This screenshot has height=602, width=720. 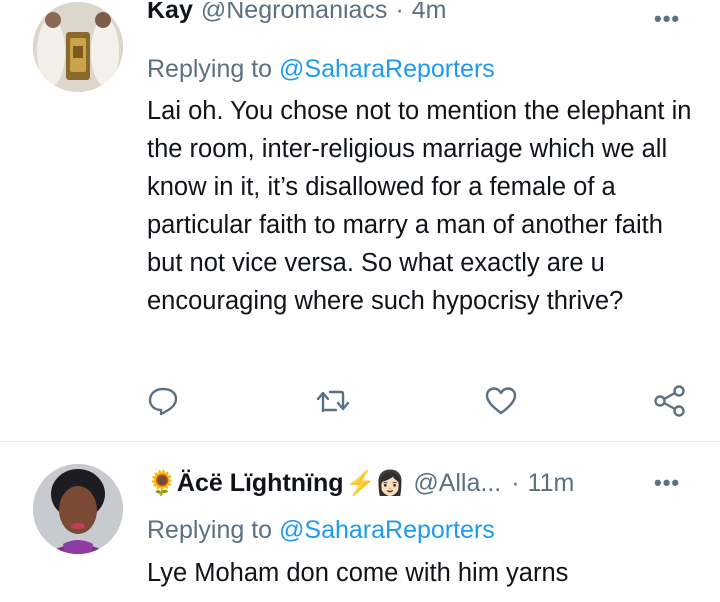 What do you see at coordinates (170, 13) in the screenshot?
I see `display-name: Kay` at bounding box center [170, 13].